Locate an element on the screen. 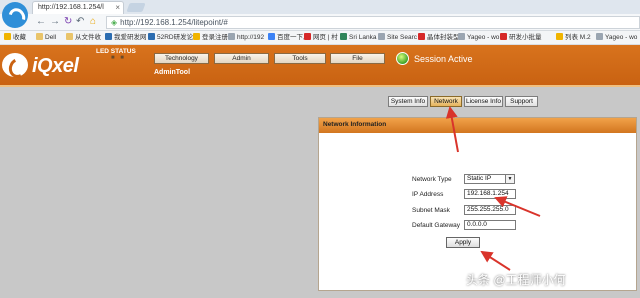 The image size is (640, 298). nav-file-button: File is located at coordinates (357, 58).